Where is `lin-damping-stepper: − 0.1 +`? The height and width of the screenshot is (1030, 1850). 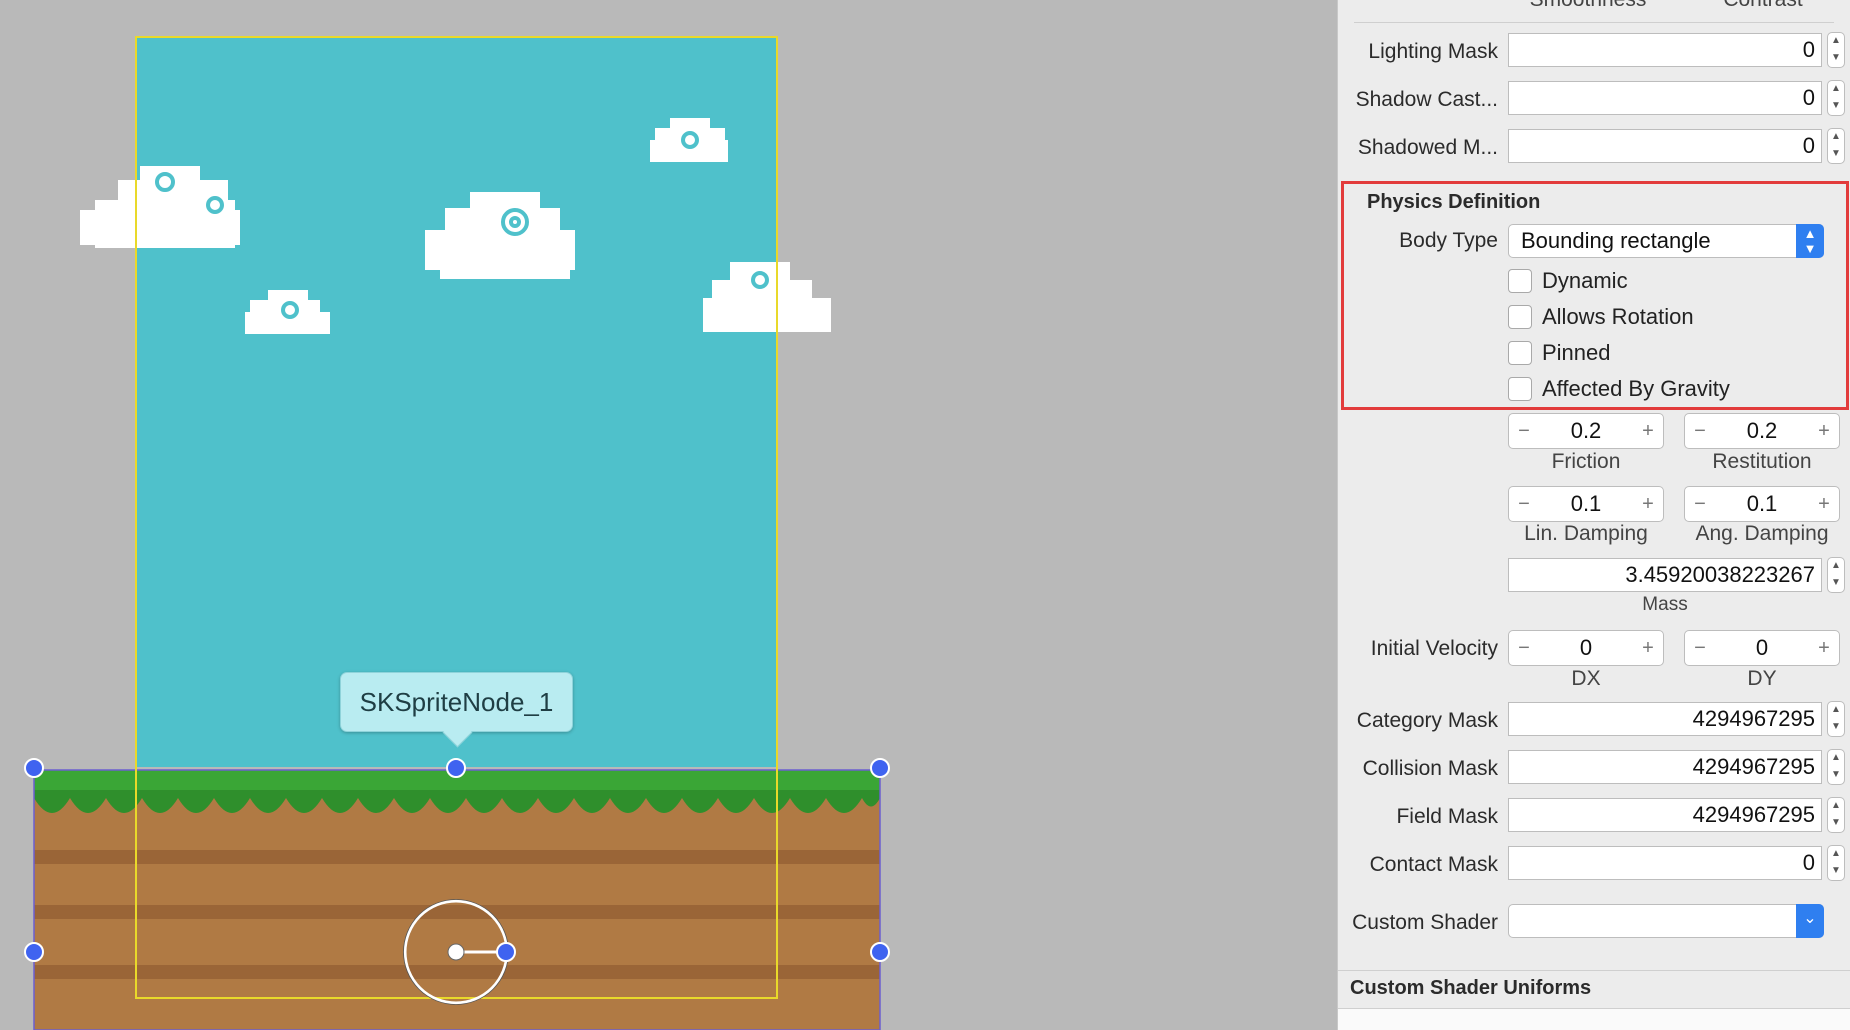
lin-damping-stepper: − 0.1 + is located at coordinates (1586, 504).